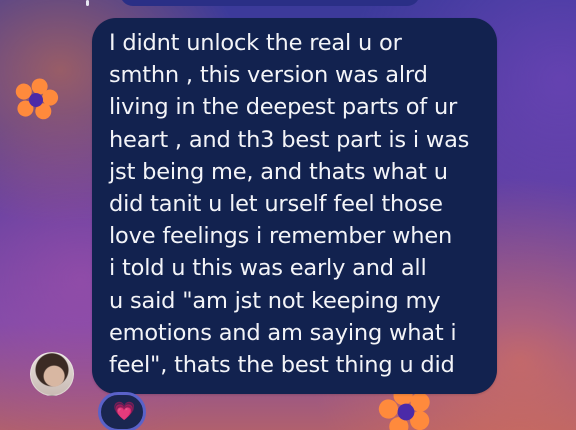 The height and width of the screenshot is (430, 576). Describe the element at coordinates (283, 107) in the screenshot. I see `message-line: living in the deepest parts of ur` at that location.